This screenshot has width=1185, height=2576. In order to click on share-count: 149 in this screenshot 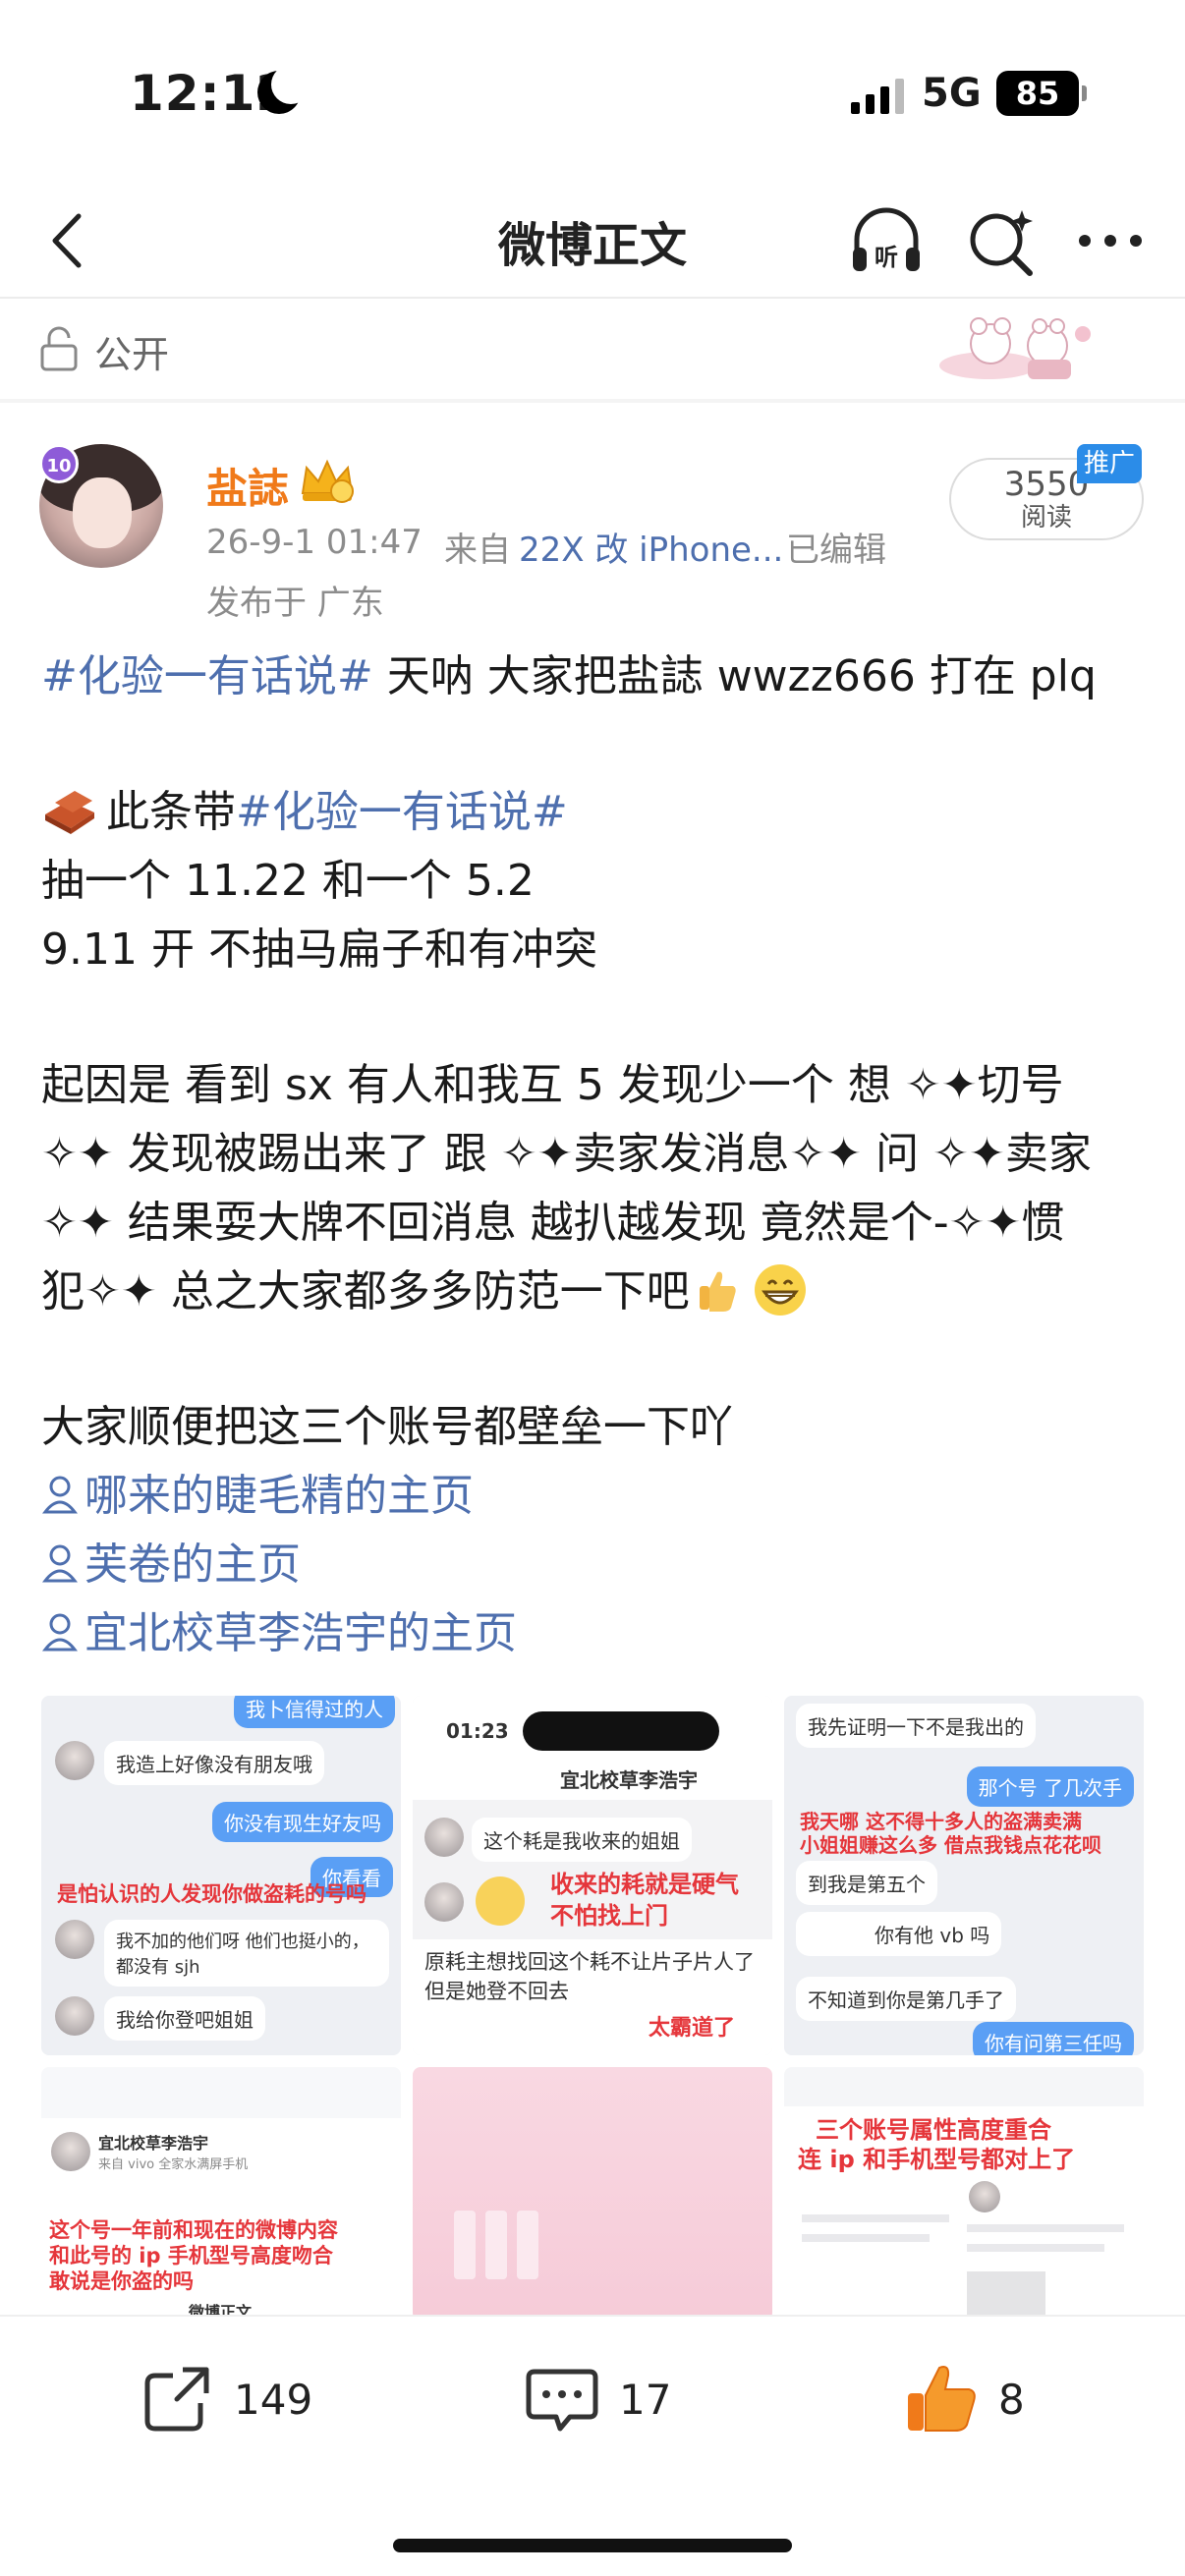, I will do `click(274, 2399)`.